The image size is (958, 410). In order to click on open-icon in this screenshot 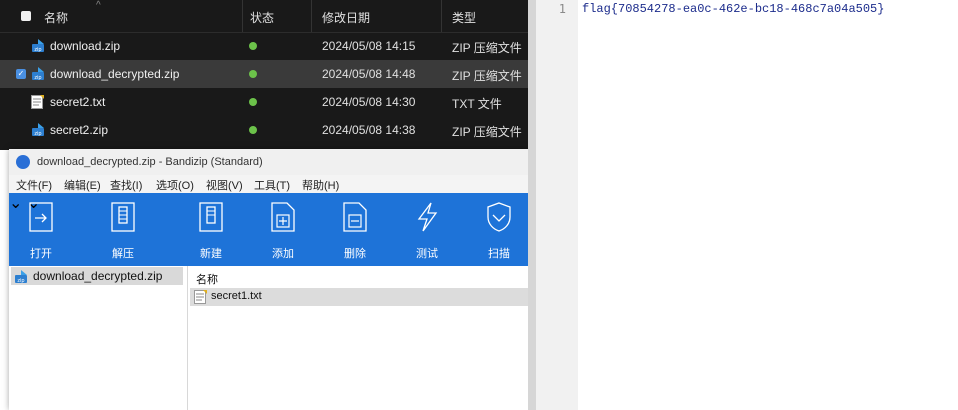, I will do `click(41, 217)`.